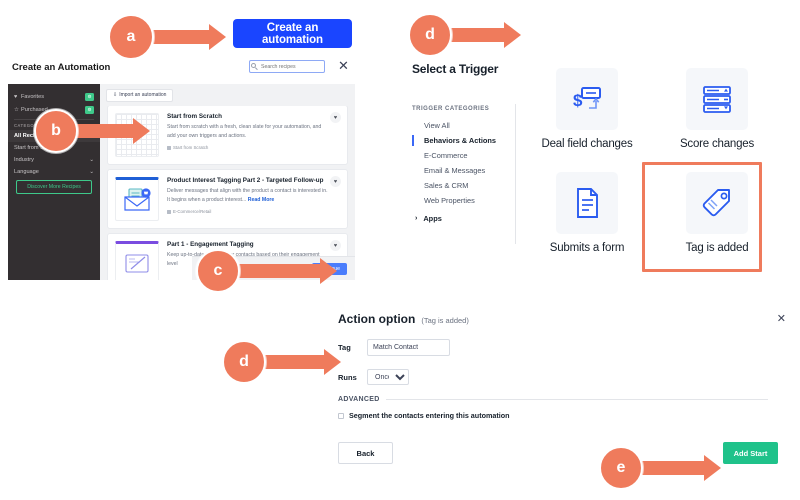 Image resolution: width=800 pixels, height=500 pixels. I want to click on trigger-tag-is-added: Tag is added, so click(717, 213).